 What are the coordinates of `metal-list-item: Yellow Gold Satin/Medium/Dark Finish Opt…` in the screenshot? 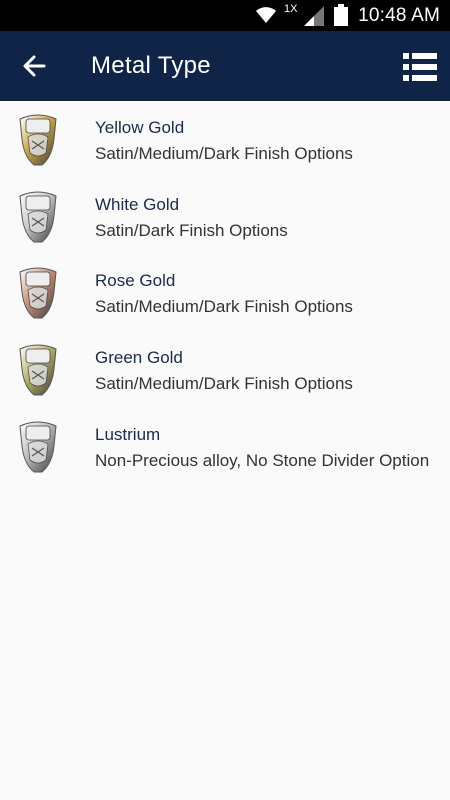 It's located at (225, 139).